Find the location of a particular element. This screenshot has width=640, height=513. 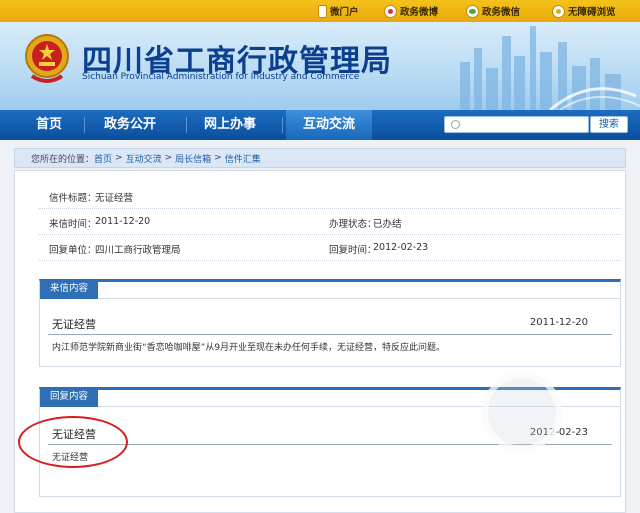

top-utility-bar: 微门户 政务微博 政务微信 无障碍浏览 is located at coordinates (320, 11).